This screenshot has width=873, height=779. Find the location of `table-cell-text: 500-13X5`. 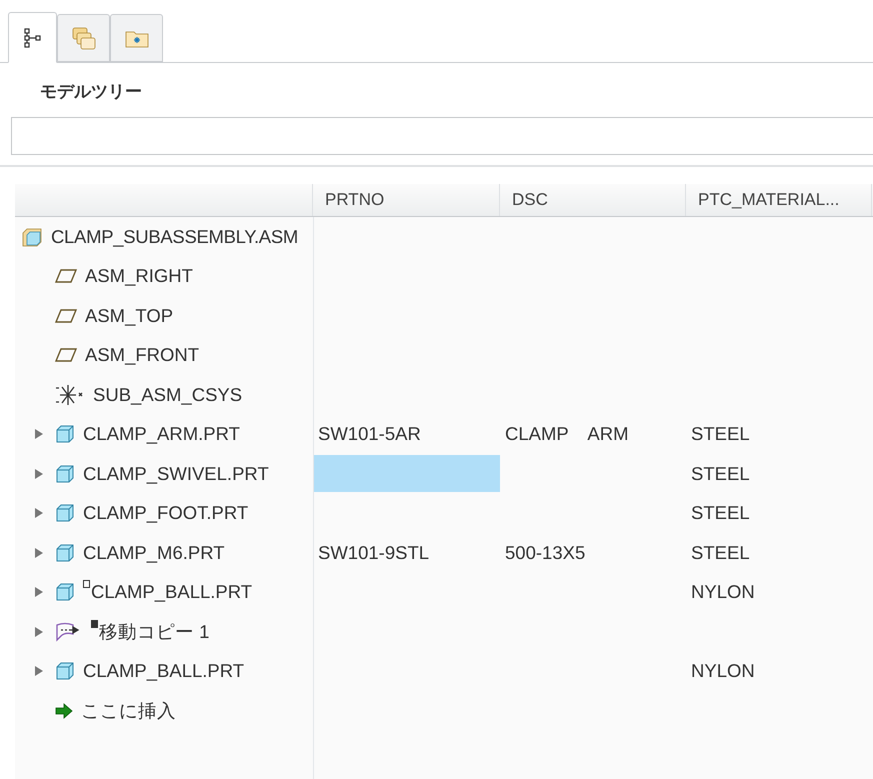

table-cell-text: 500-13X5 is located at coordinates (545, 552).